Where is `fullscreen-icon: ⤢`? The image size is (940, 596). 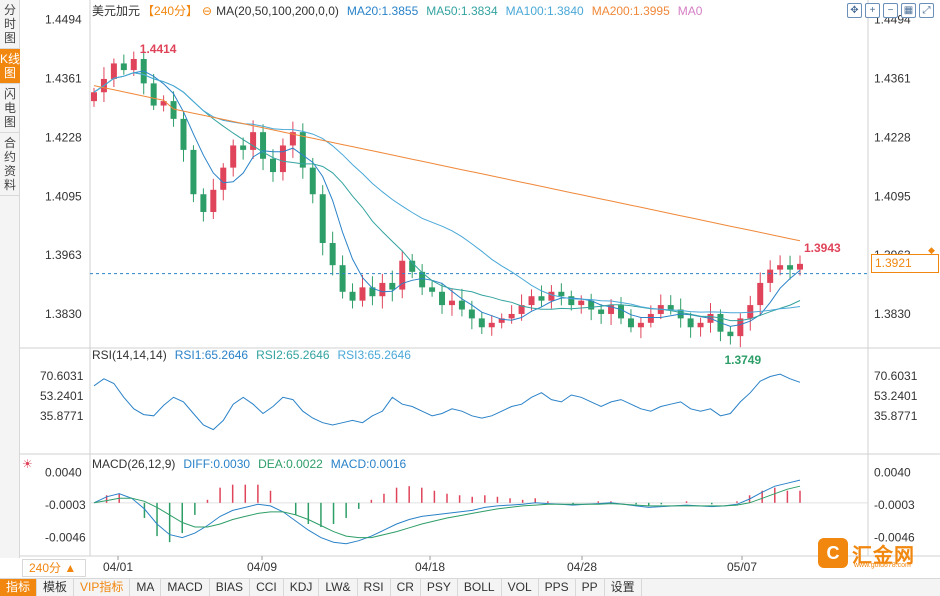
fullscreen-icon: ⤢ is located at coordinates (926, 10).